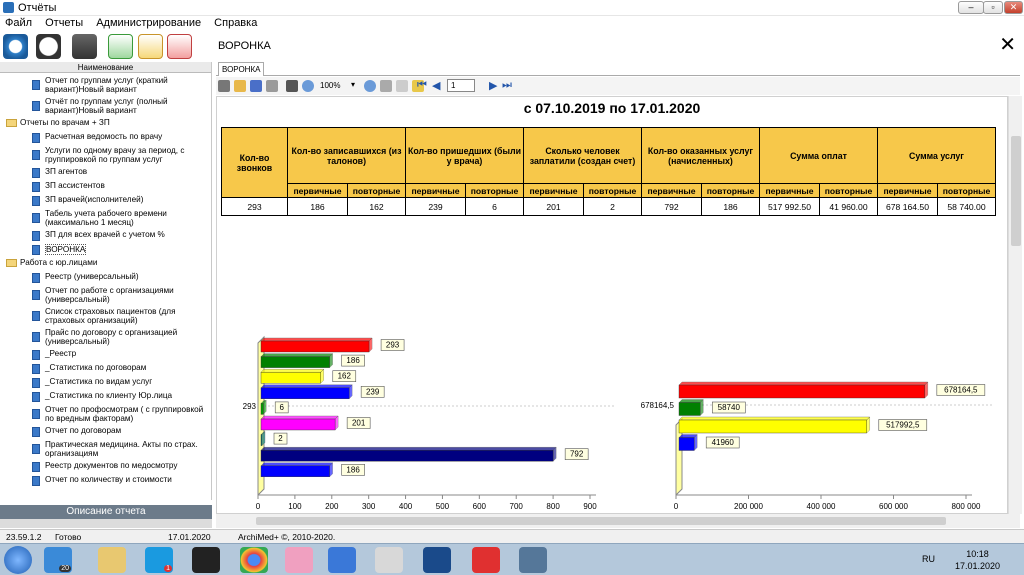  Describe the element at coordinates (292, 86) in the screenshot. I see `find-icon` at that location.